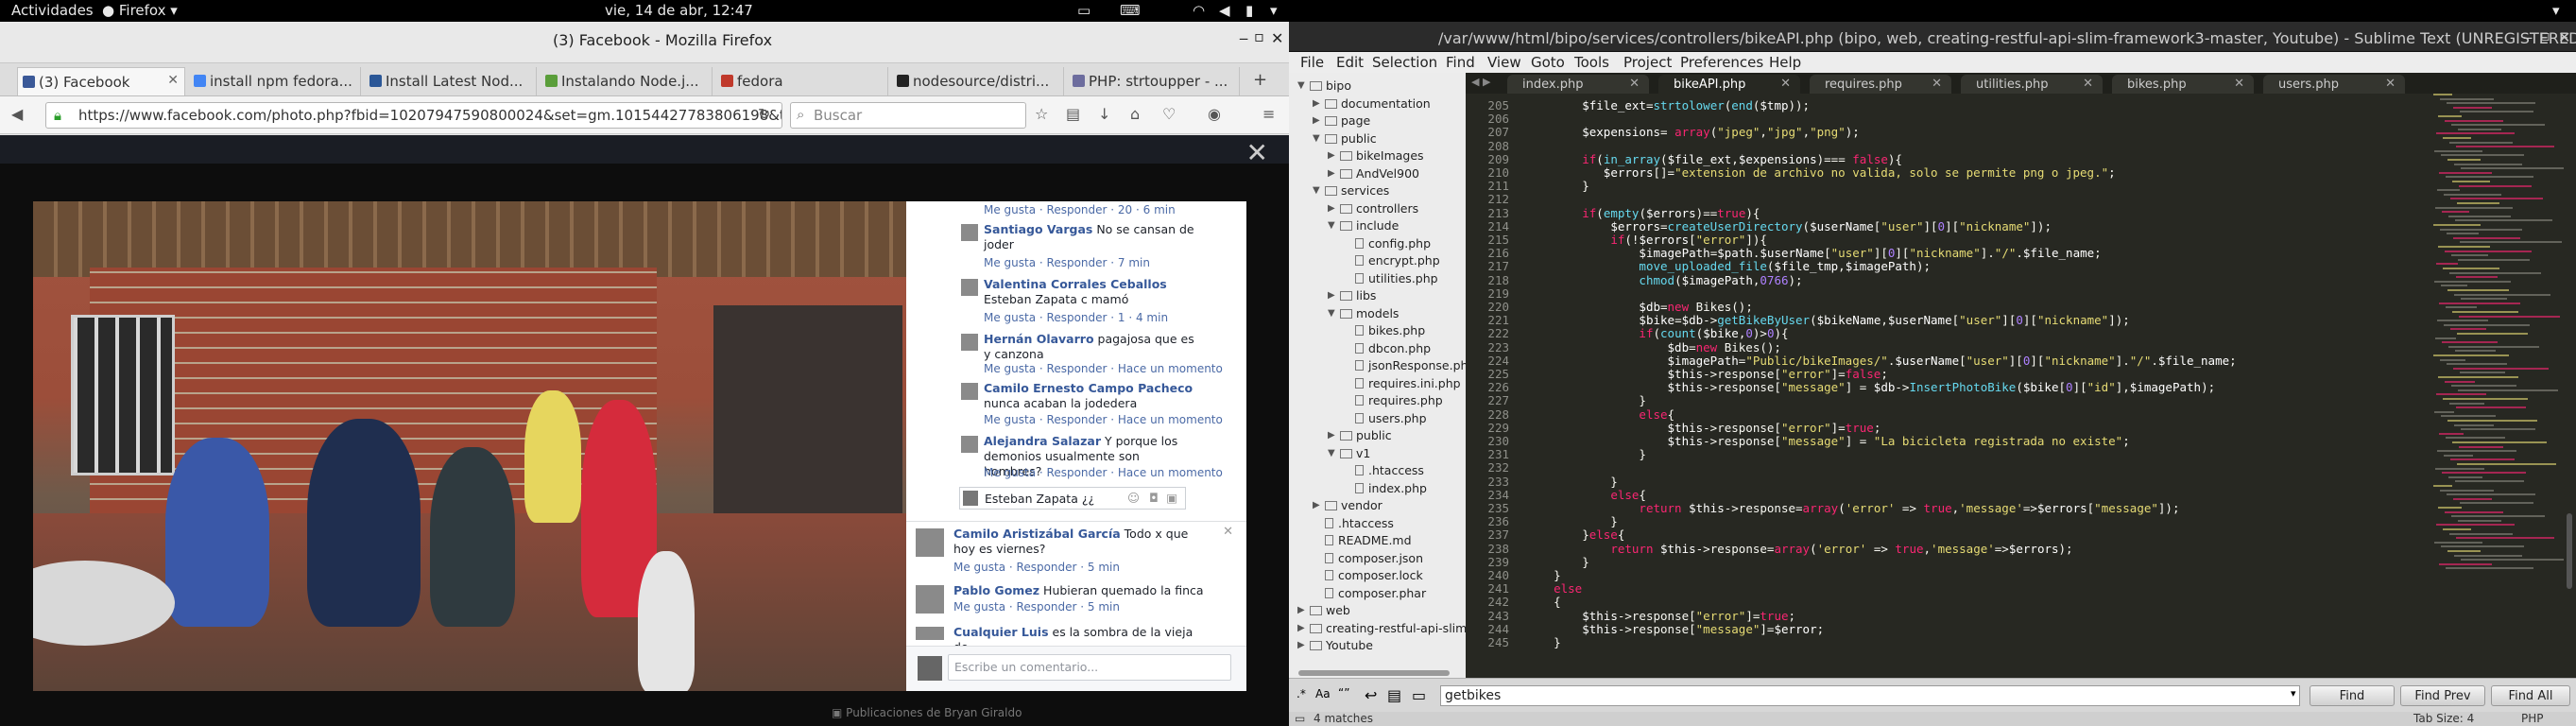  What do you see at coordinates (1335, 645) in the screenshot?
I see `sidebar-folder: ▶ Youtube` at bounding box center [1335, 645].